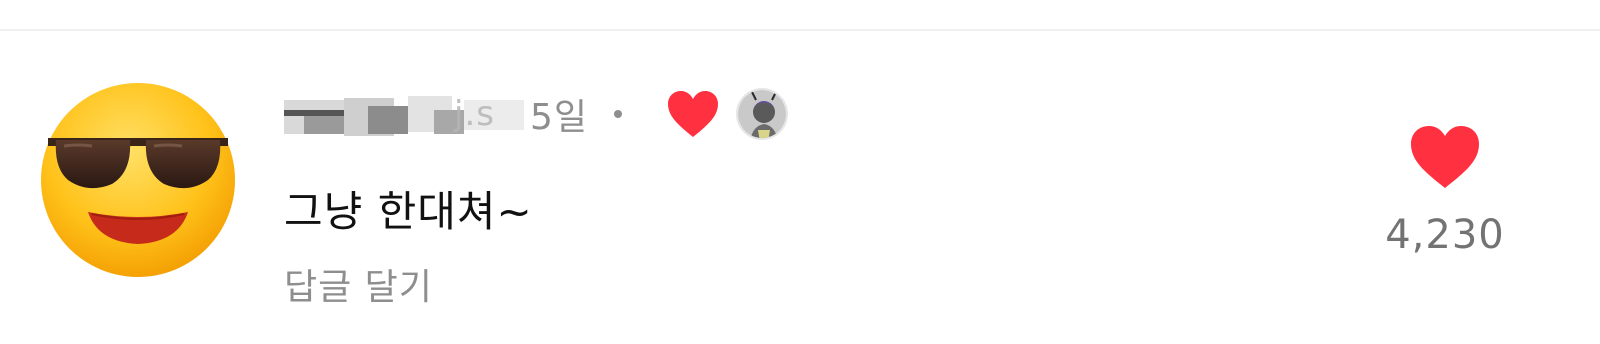 The height and width of the screenshot is (344, 1600). I want to click on username-suffix: j.s, so click(474, 114).